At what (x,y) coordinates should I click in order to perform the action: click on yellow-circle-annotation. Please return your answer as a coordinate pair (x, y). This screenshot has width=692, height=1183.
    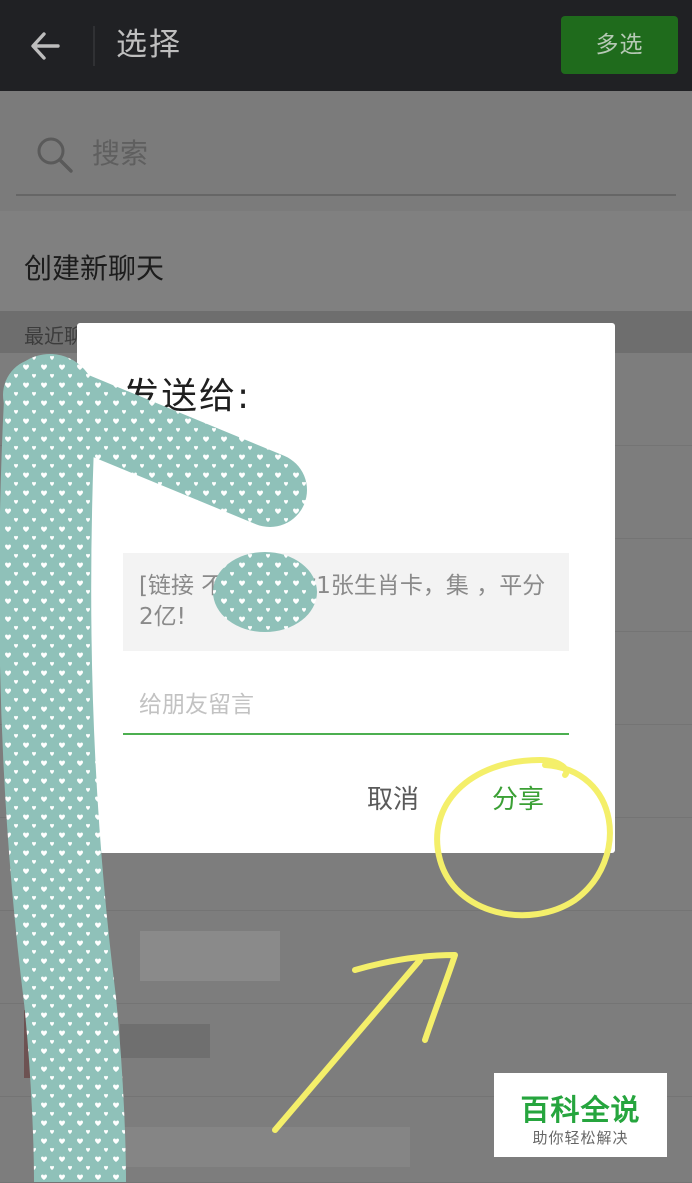
    Looking at the image, I should click on (523, 837).